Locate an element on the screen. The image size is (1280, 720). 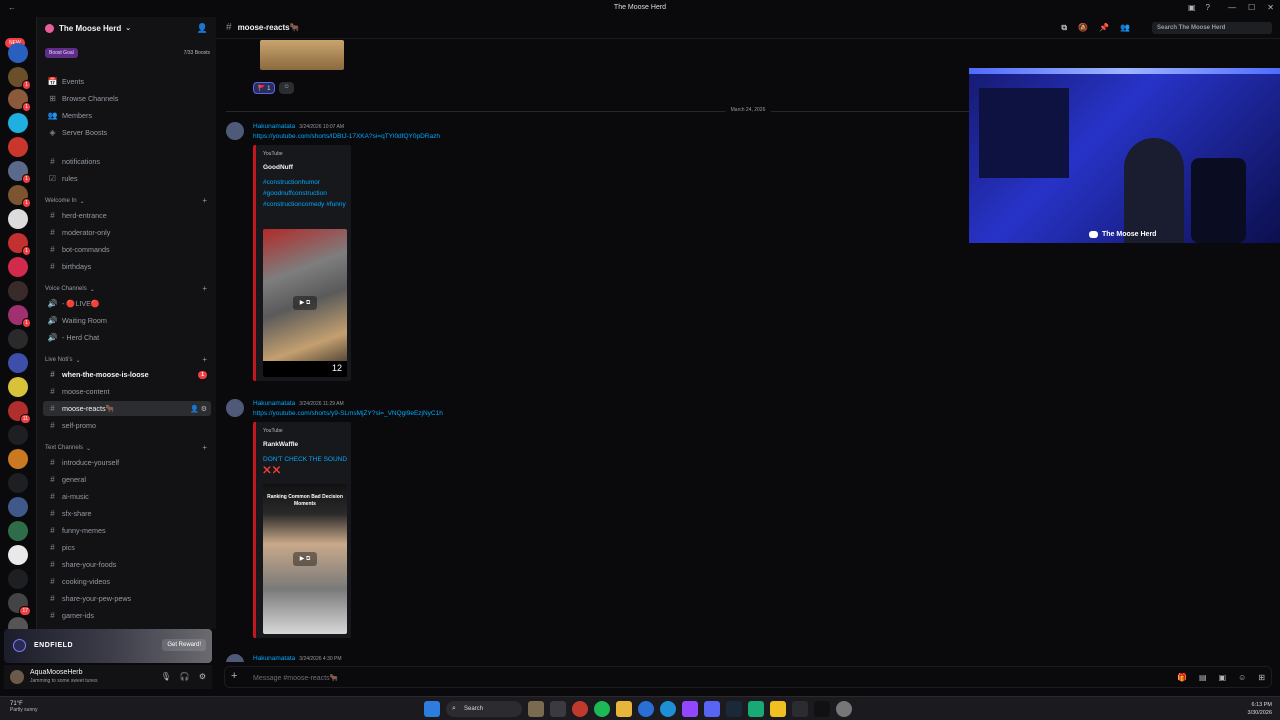
channel-moderator-only: # moderator-only is located at coordinates (127, 232).